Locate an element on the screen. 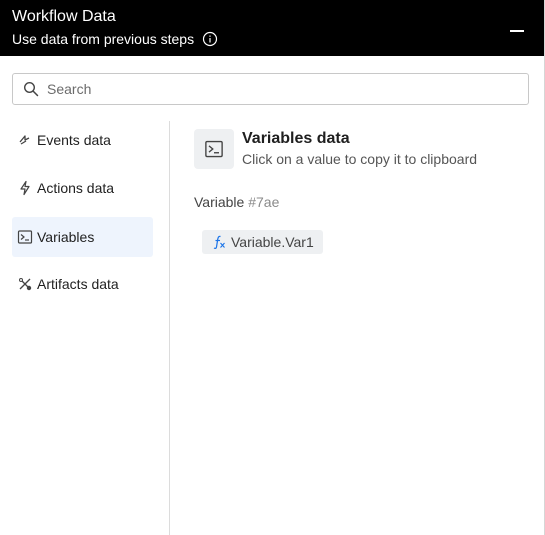  chip-label: Variable.Var1 is located at coordinates (272, 242).